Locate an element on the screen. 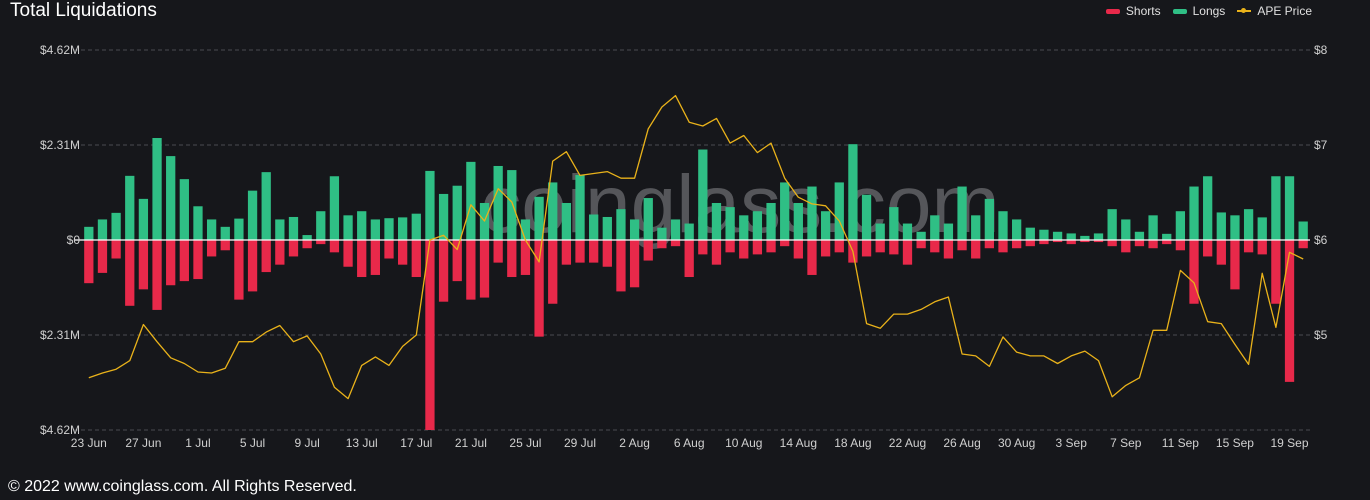 This screenshot has width=1370, height=500. y-right-tick-label: $8 is located at coordinates (1321, 50).